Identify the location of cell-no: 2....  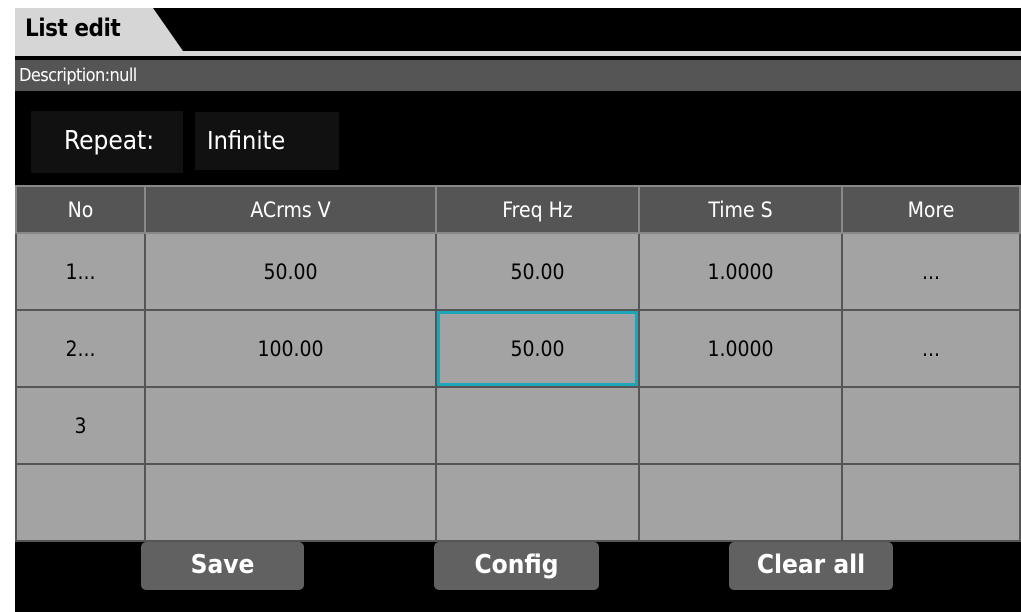
(80, 348).